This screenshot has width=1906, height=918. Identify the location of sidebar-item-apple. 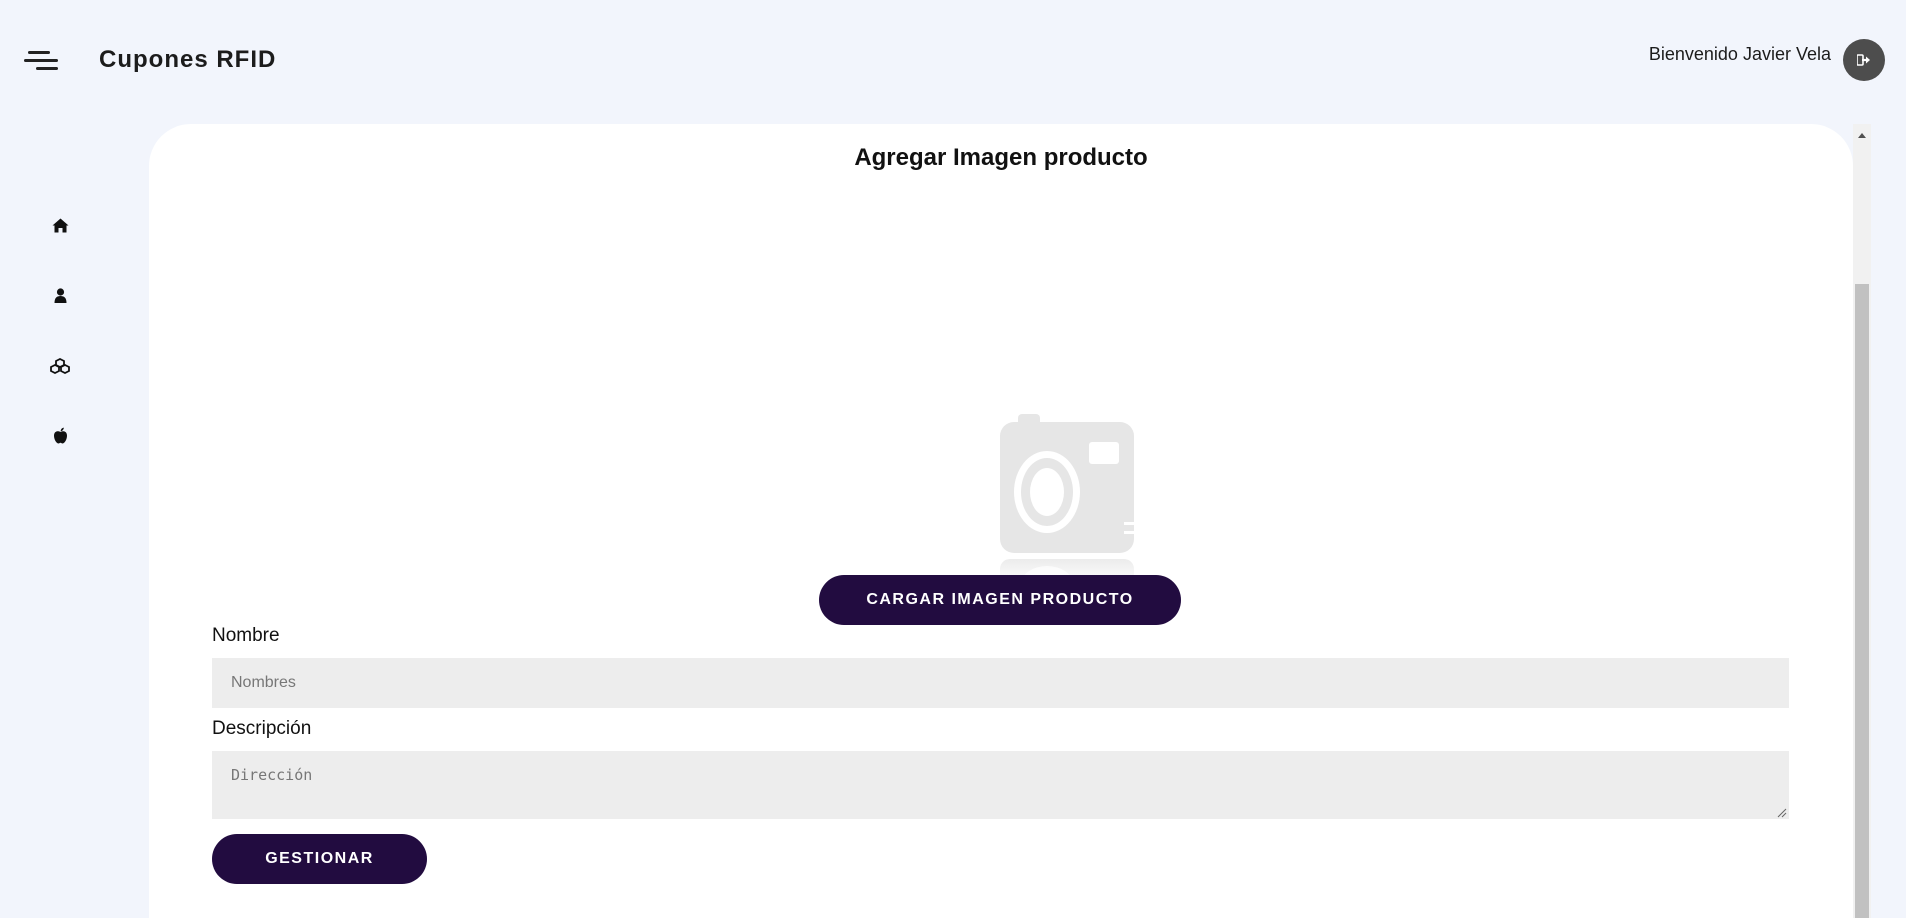
(60, 435).